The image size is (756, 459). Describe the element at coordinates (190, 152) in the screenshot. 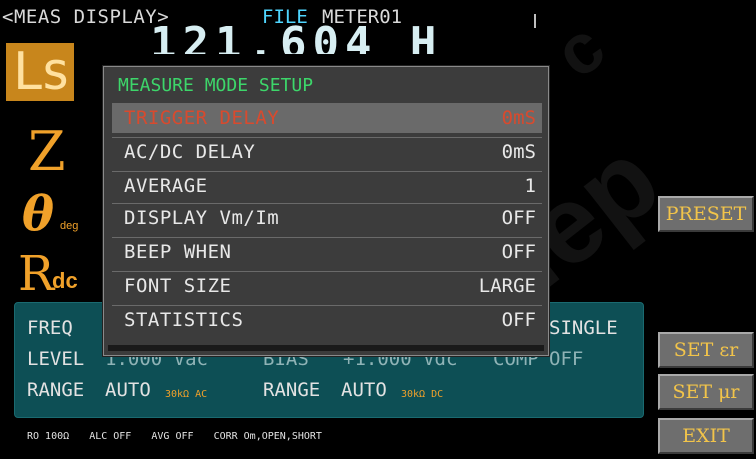

I see `row-label: AC/DC DELAY` at that location.